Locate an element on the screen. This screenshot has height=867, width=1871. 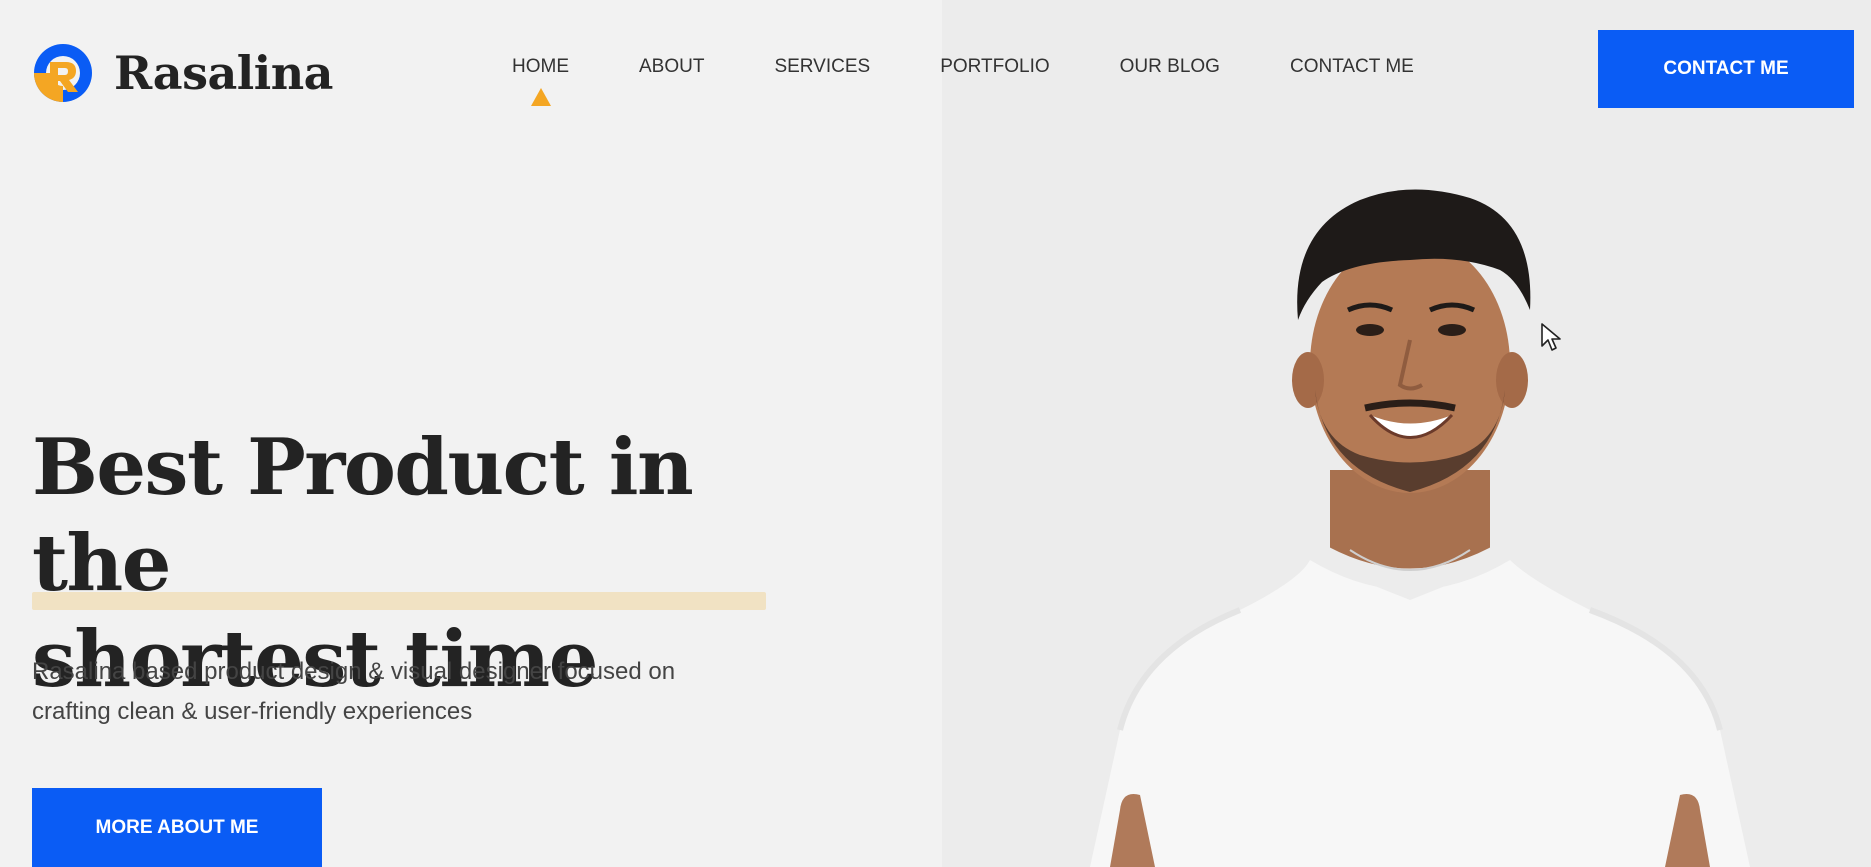
nav-item-label: ABOUT is located at coordinates (672, 66).